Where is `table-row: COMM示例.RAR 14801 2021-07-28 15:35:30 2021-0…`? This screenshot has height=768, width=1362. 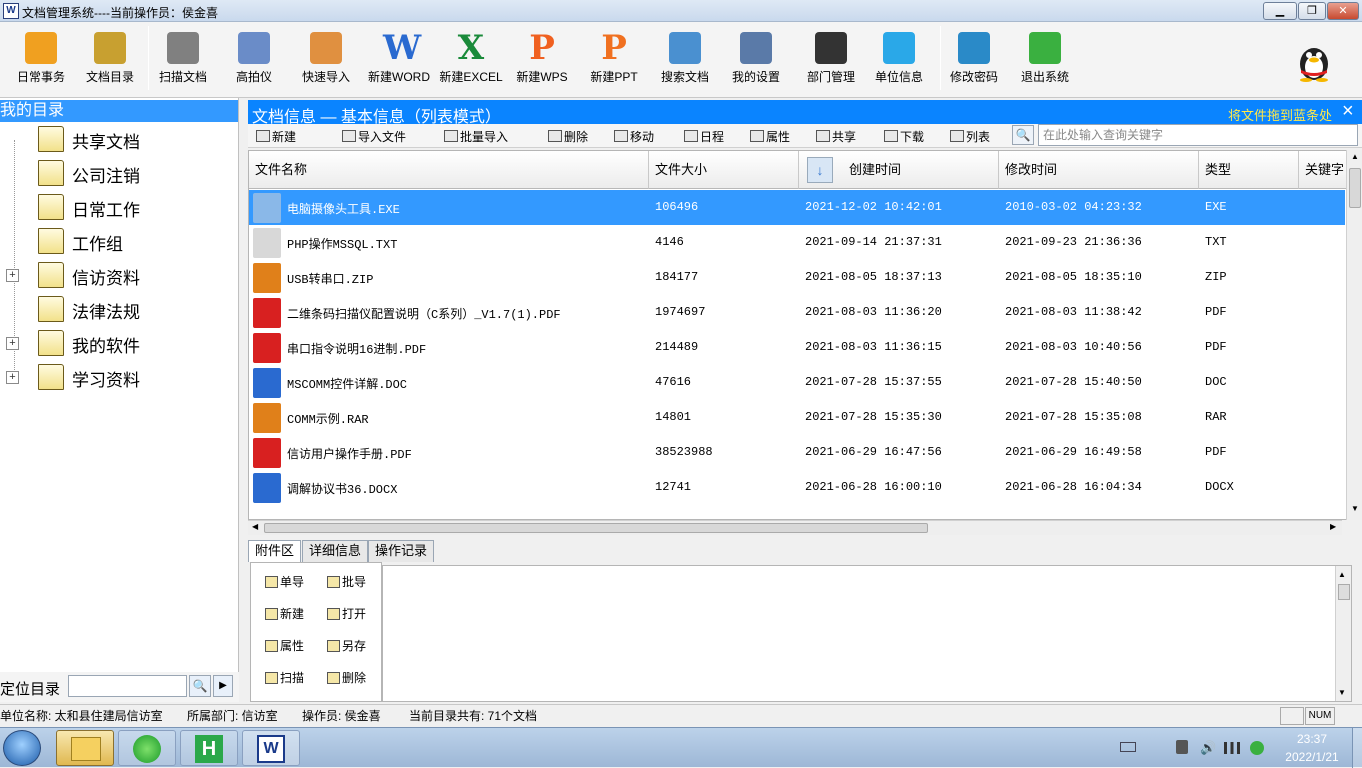
table-row: COMM示例.RAR 14801 2021-07-28 15:35:30 2021-0… is located at coordinates (797, 417).